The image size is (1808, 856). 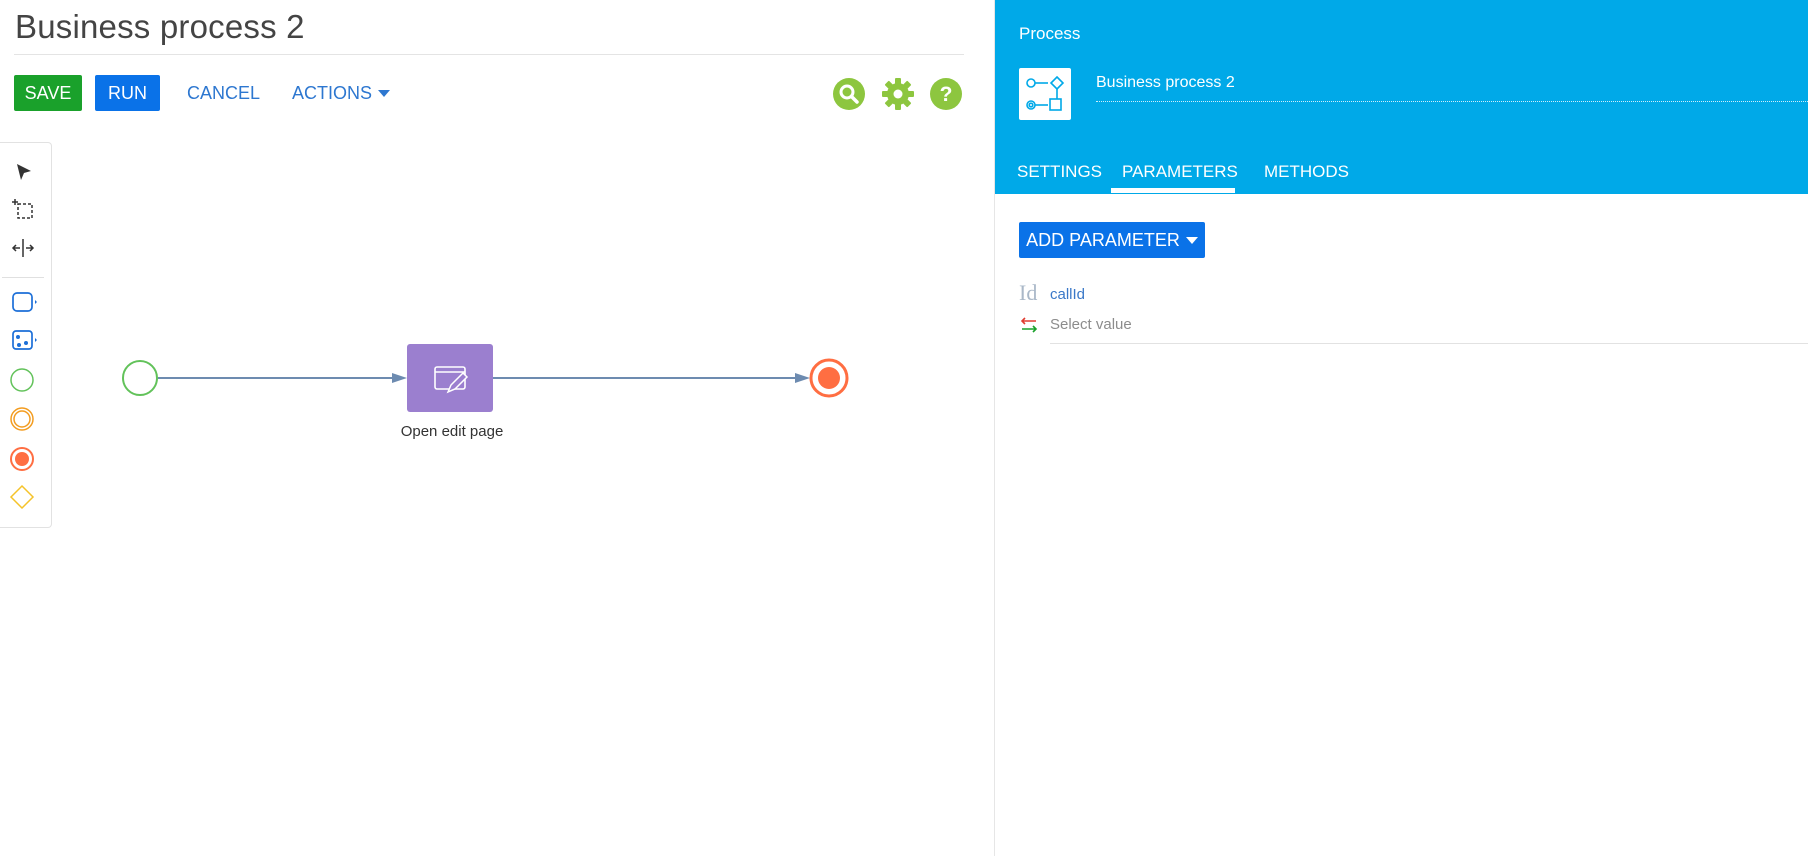 I want to click on cancel-button: CANCEL, so click(x=223, y=93).